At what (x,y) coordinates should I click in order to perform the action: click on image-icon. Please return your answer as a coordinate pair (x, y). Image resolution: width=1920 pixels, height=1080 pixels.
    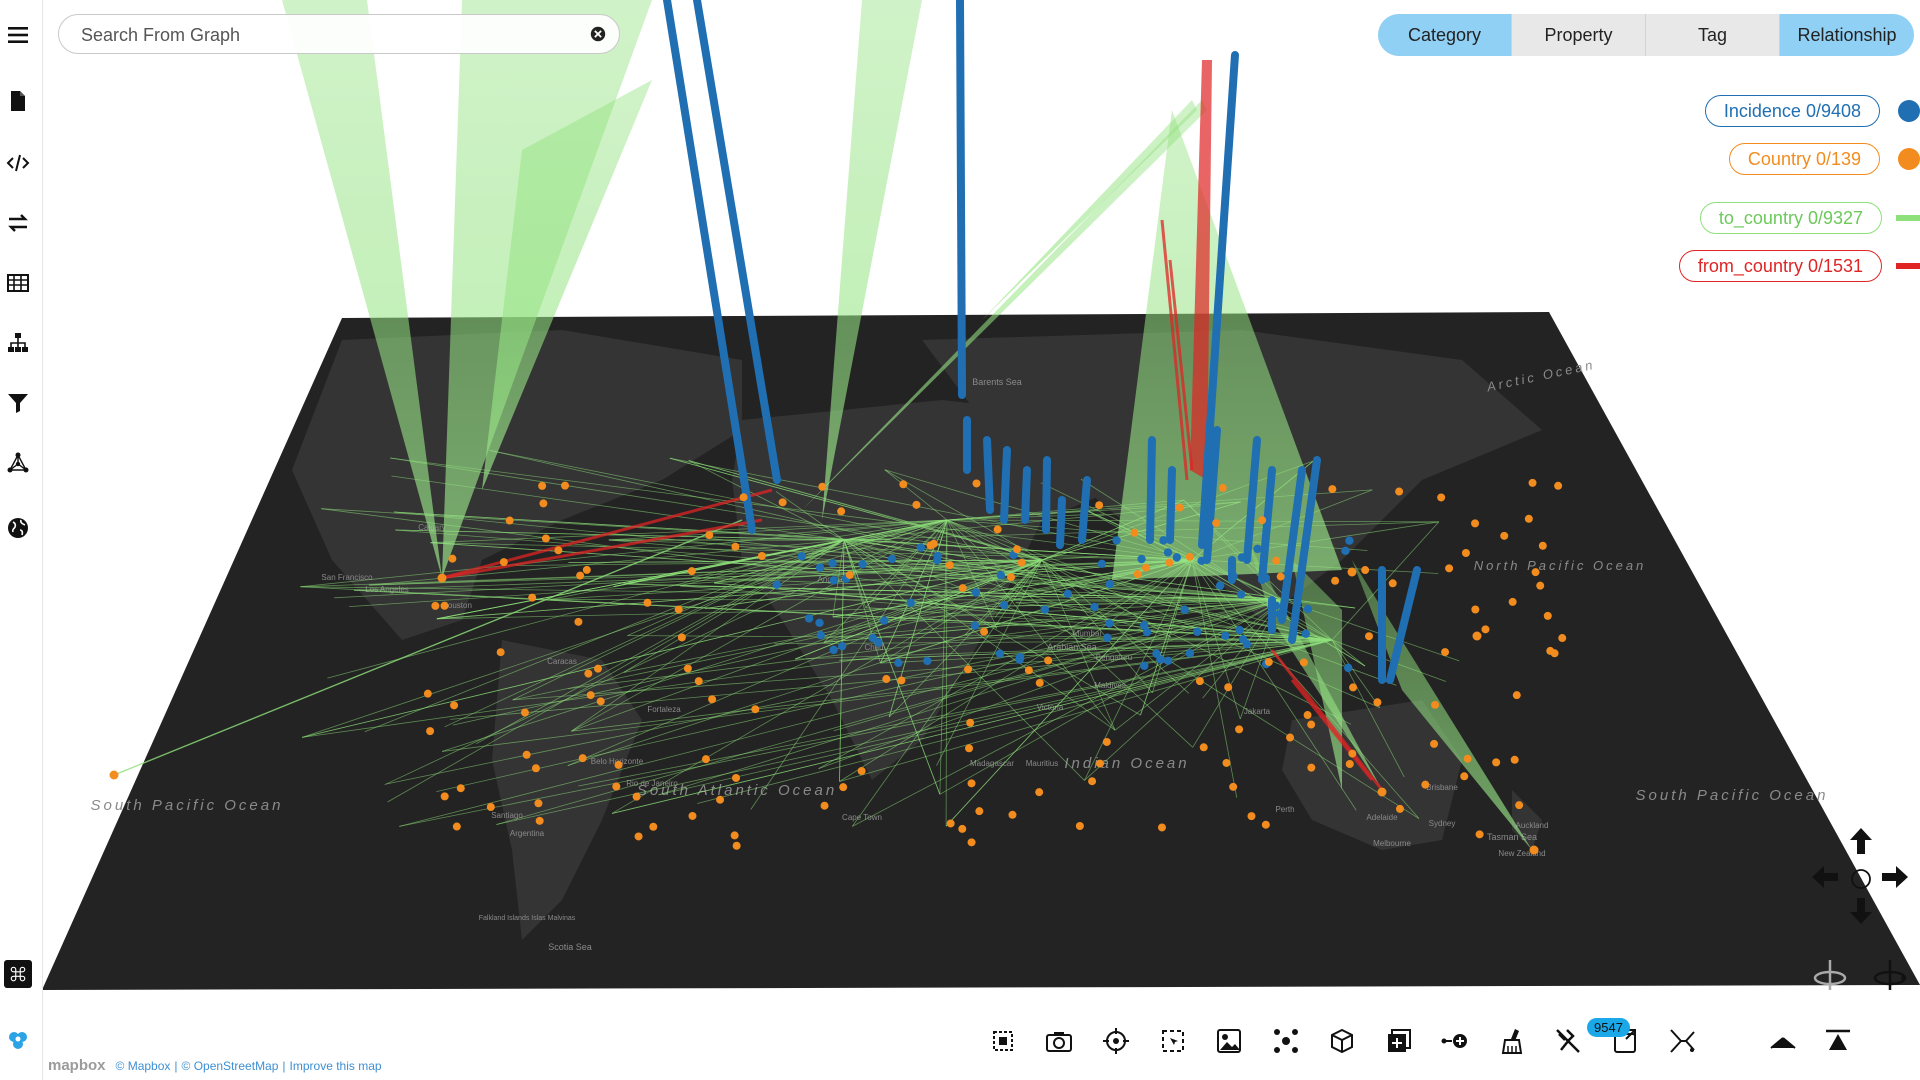
    Looking at the image, I should click on (1229, 1041).